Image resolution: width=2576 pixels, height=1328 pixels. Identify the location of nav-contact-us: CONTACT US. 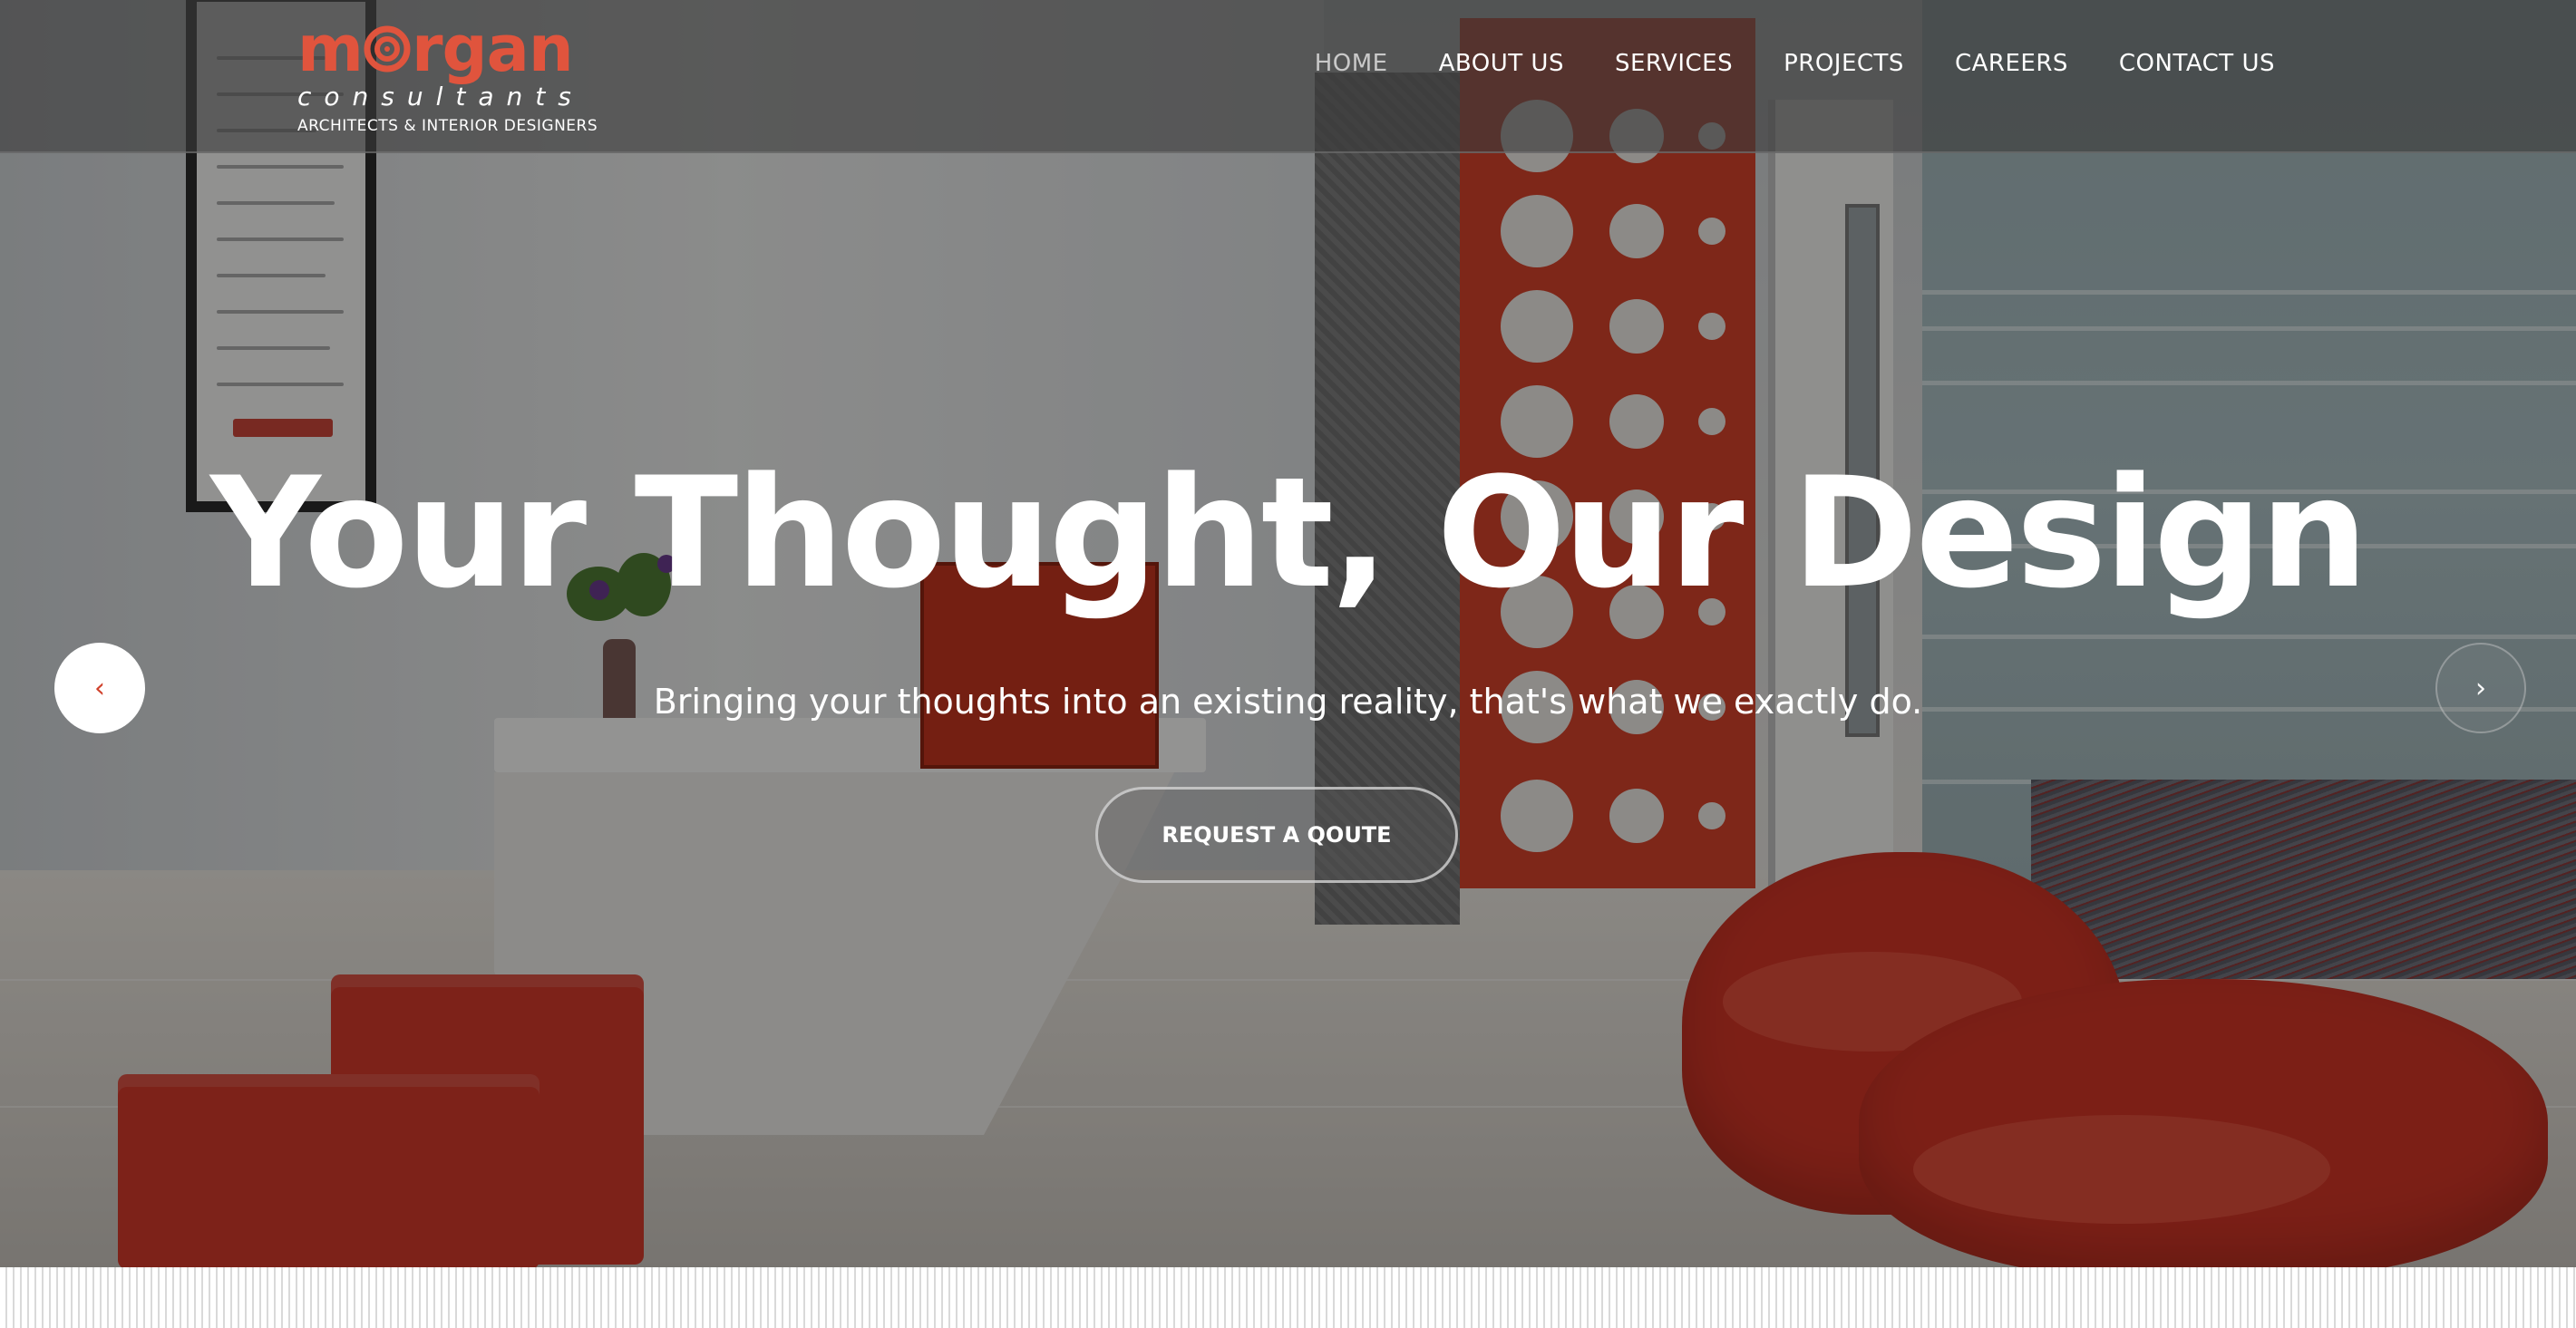
(2197, 64).